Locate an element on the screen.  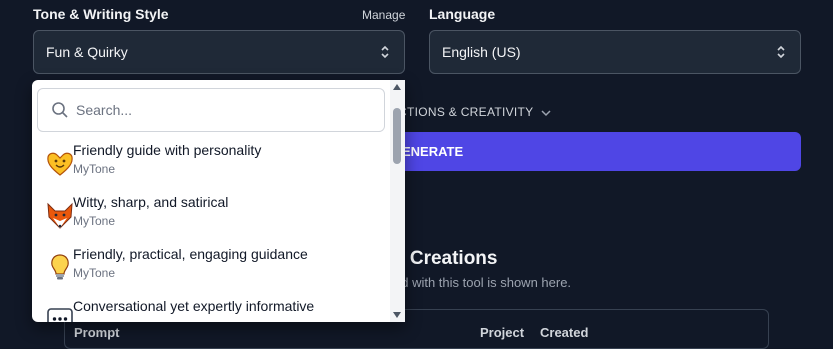
history-title: s Creations is located at coordinates (446, 258).